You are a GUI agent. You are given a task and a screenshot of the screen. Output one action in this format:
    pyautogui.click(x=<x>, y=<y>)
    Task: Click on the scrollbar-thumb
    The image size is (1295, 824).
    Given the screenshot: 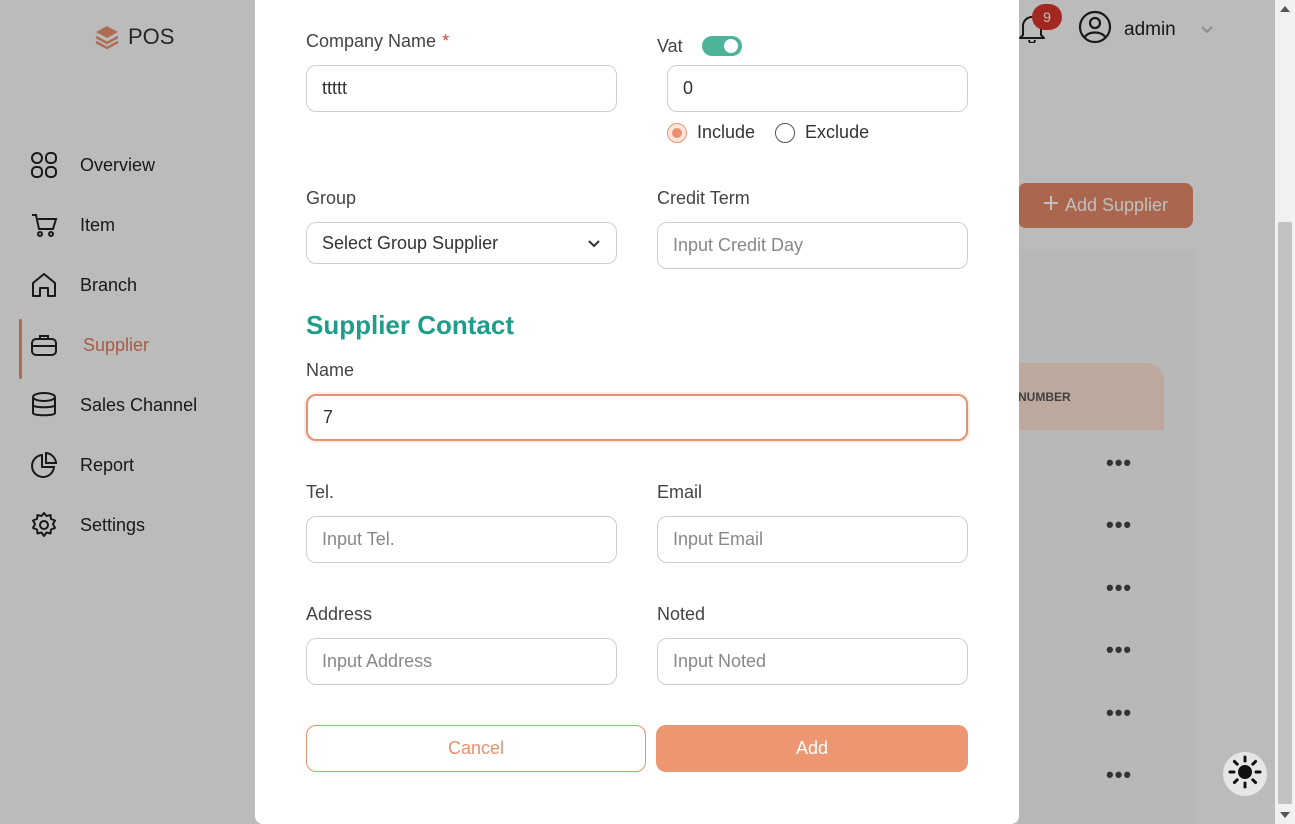 What is the action you would take?
    pyautogui.click(x=1285, y=513)
    